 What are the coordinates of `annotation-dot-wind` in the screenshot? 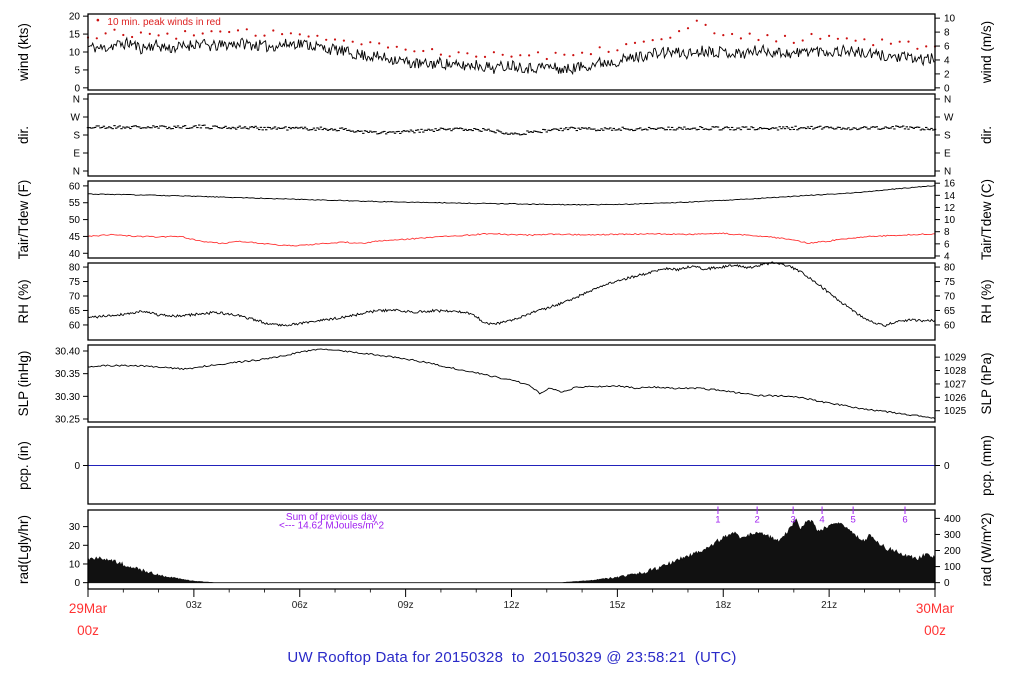 It's located at (98, 20).